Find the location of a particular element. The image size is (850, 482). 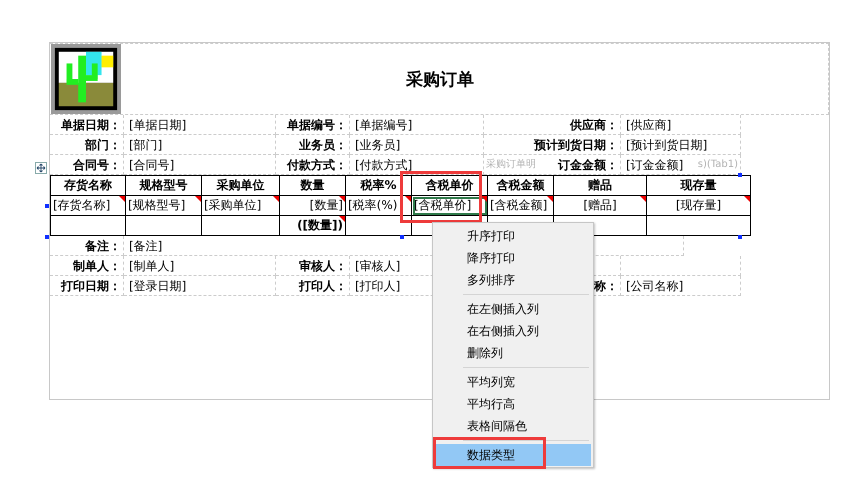

field-label: 合同号： is located at coordinates (87, 165).